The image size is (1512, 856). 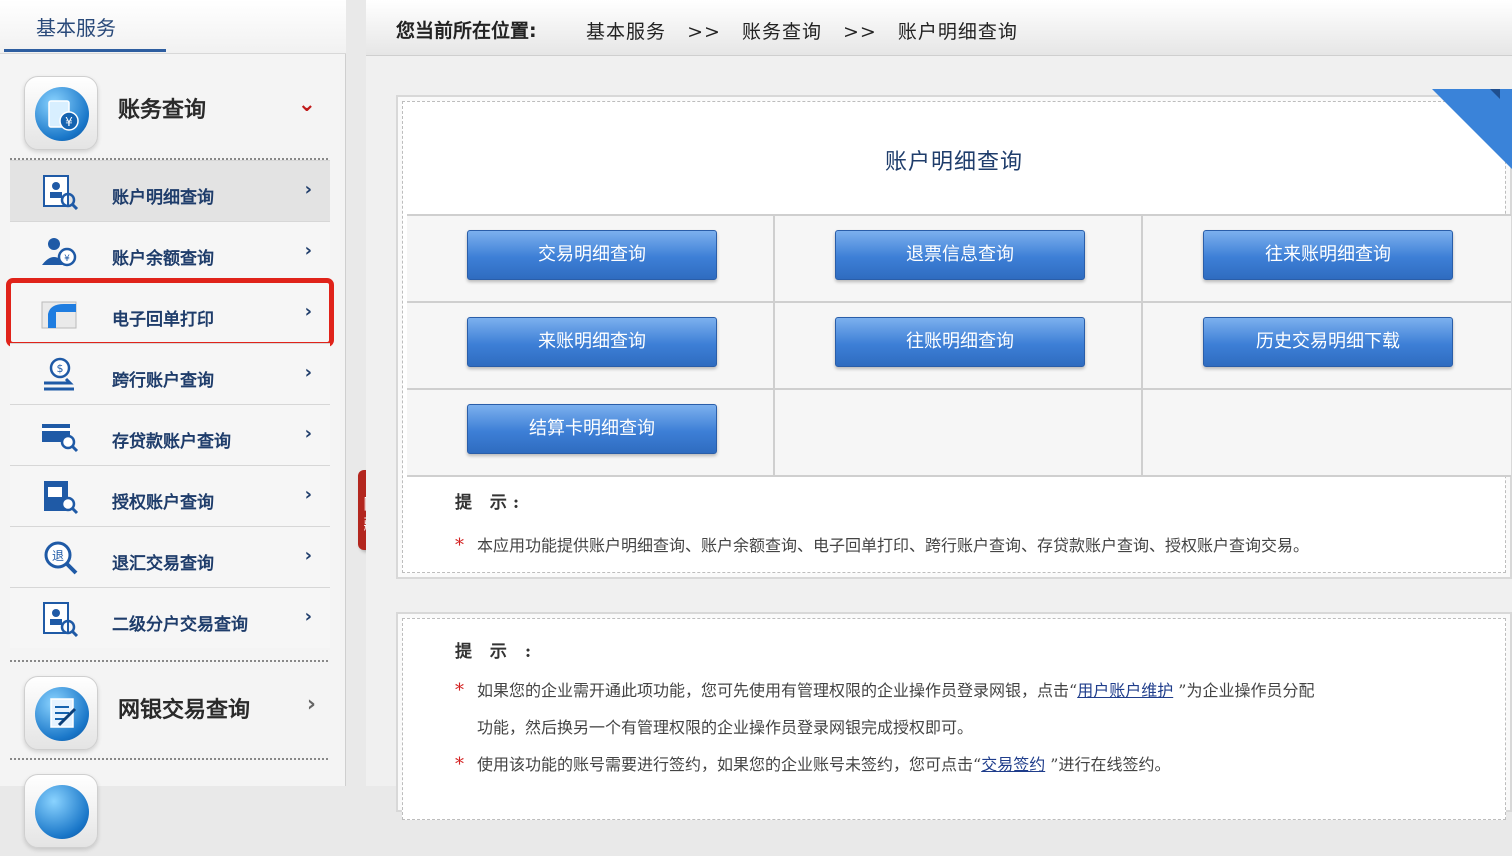 What do you see at coordinates (960, 255) in the screenshot?
I see `returned-ticket-button: 退票信息查询` at bounding box center [960, 255].